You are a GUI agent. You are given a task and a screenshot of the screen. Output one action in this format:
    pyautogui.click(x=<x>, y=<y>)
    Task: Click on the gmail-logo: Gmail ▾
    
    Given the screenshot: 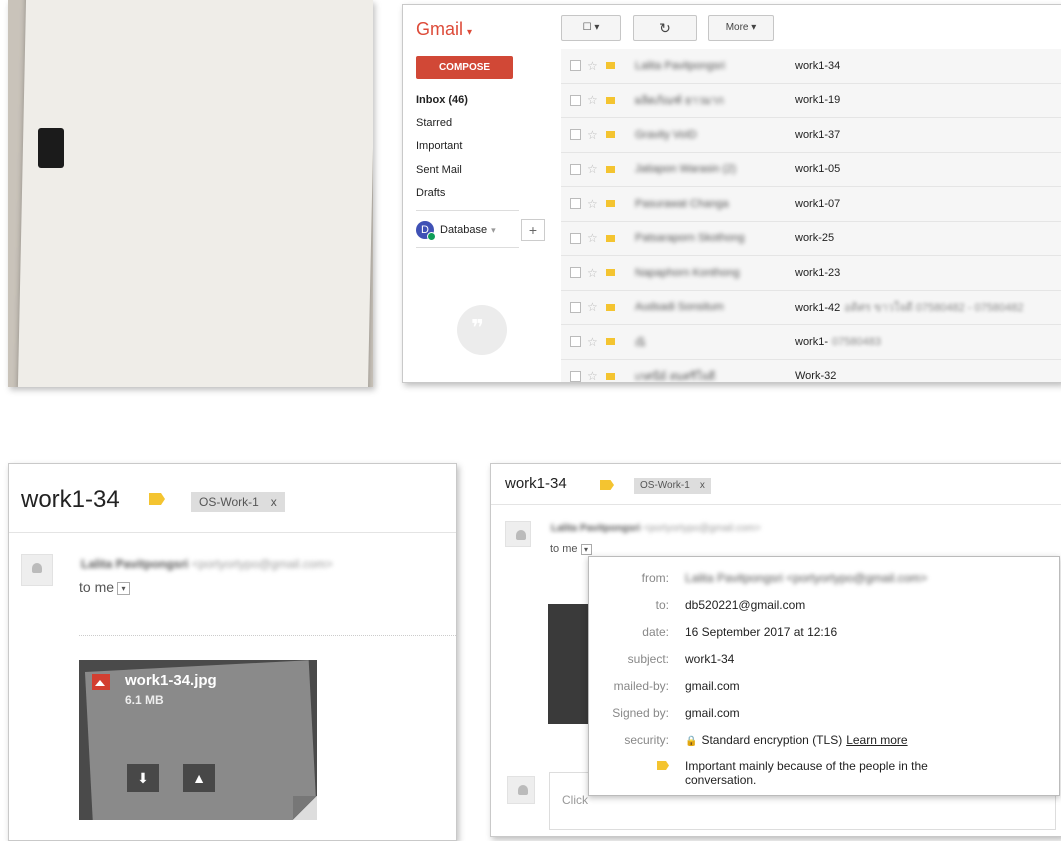 What is the action you would take?
    pyautogui.click(x=444, y=29)
    